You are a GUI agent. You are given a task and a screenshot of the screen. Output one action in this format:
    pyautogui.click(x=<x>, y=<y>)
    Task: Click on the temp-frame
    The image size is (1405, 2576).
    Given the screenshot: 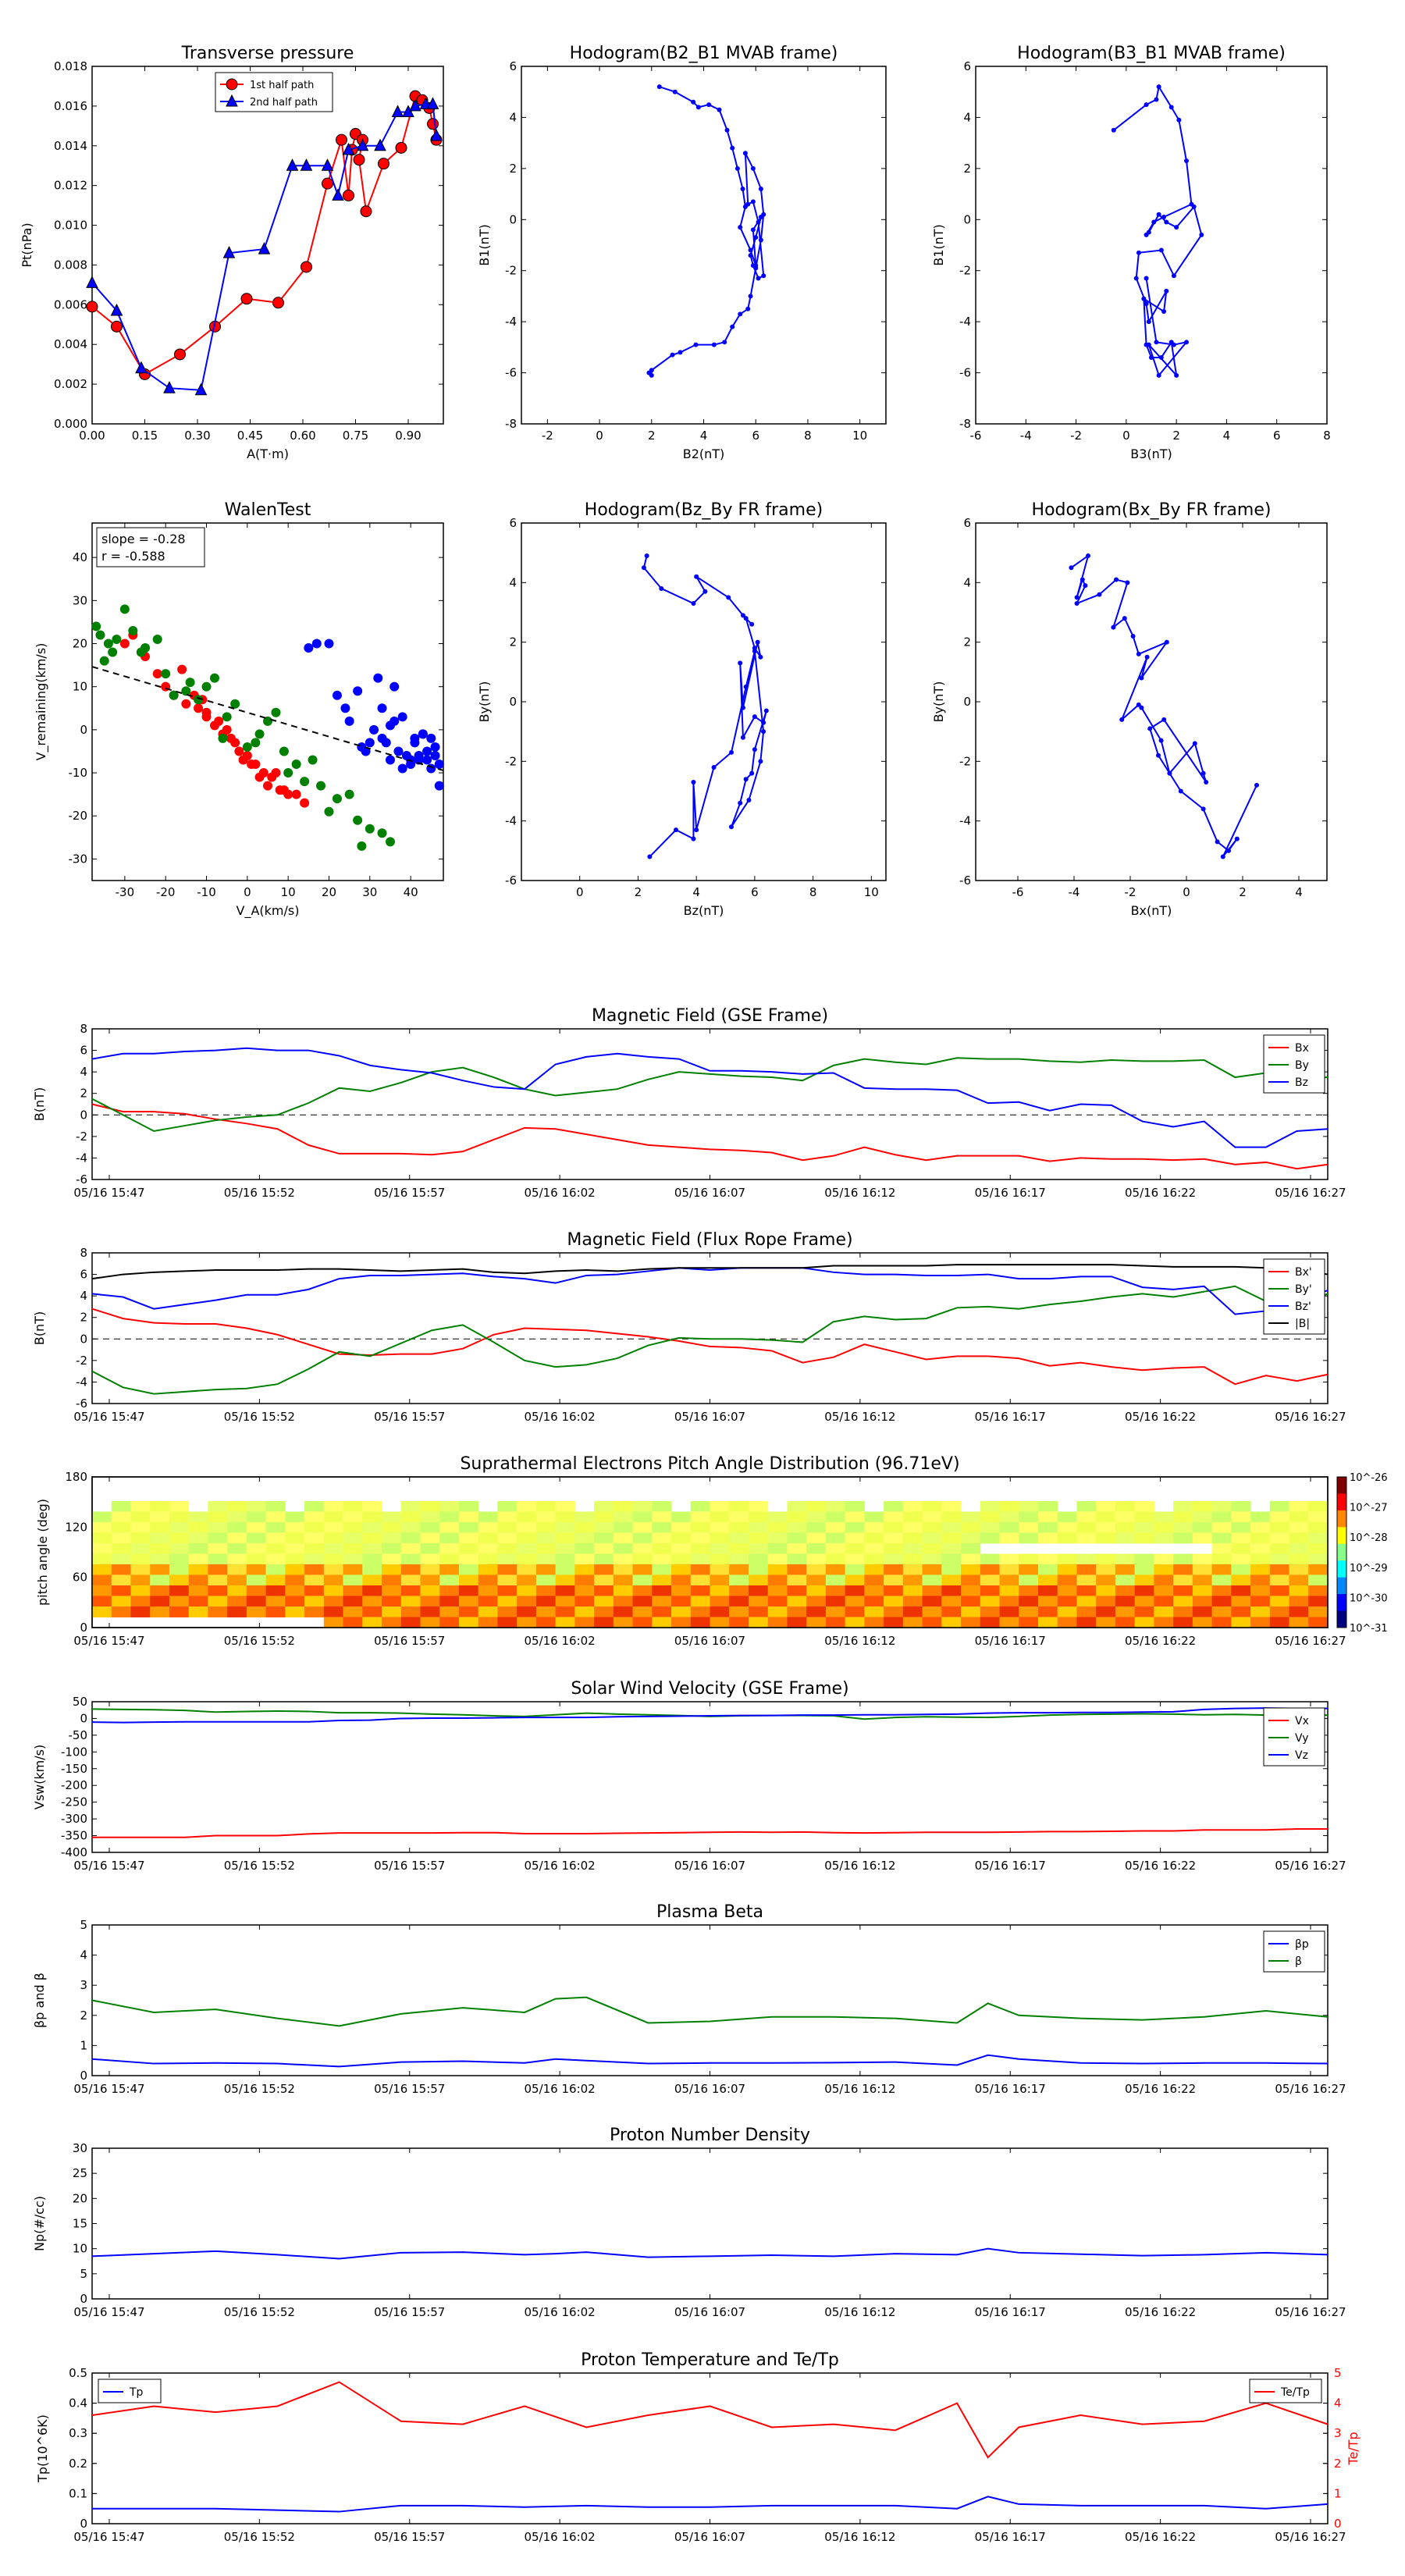 What is the action you would take?
    pyautogui.click(x=710, y=2448)
    